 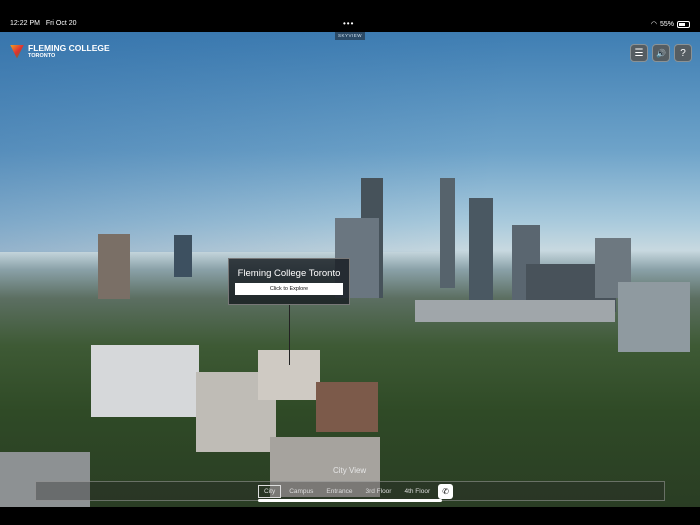 I want to click on hotspot-pin, so click(x=289, y=335).